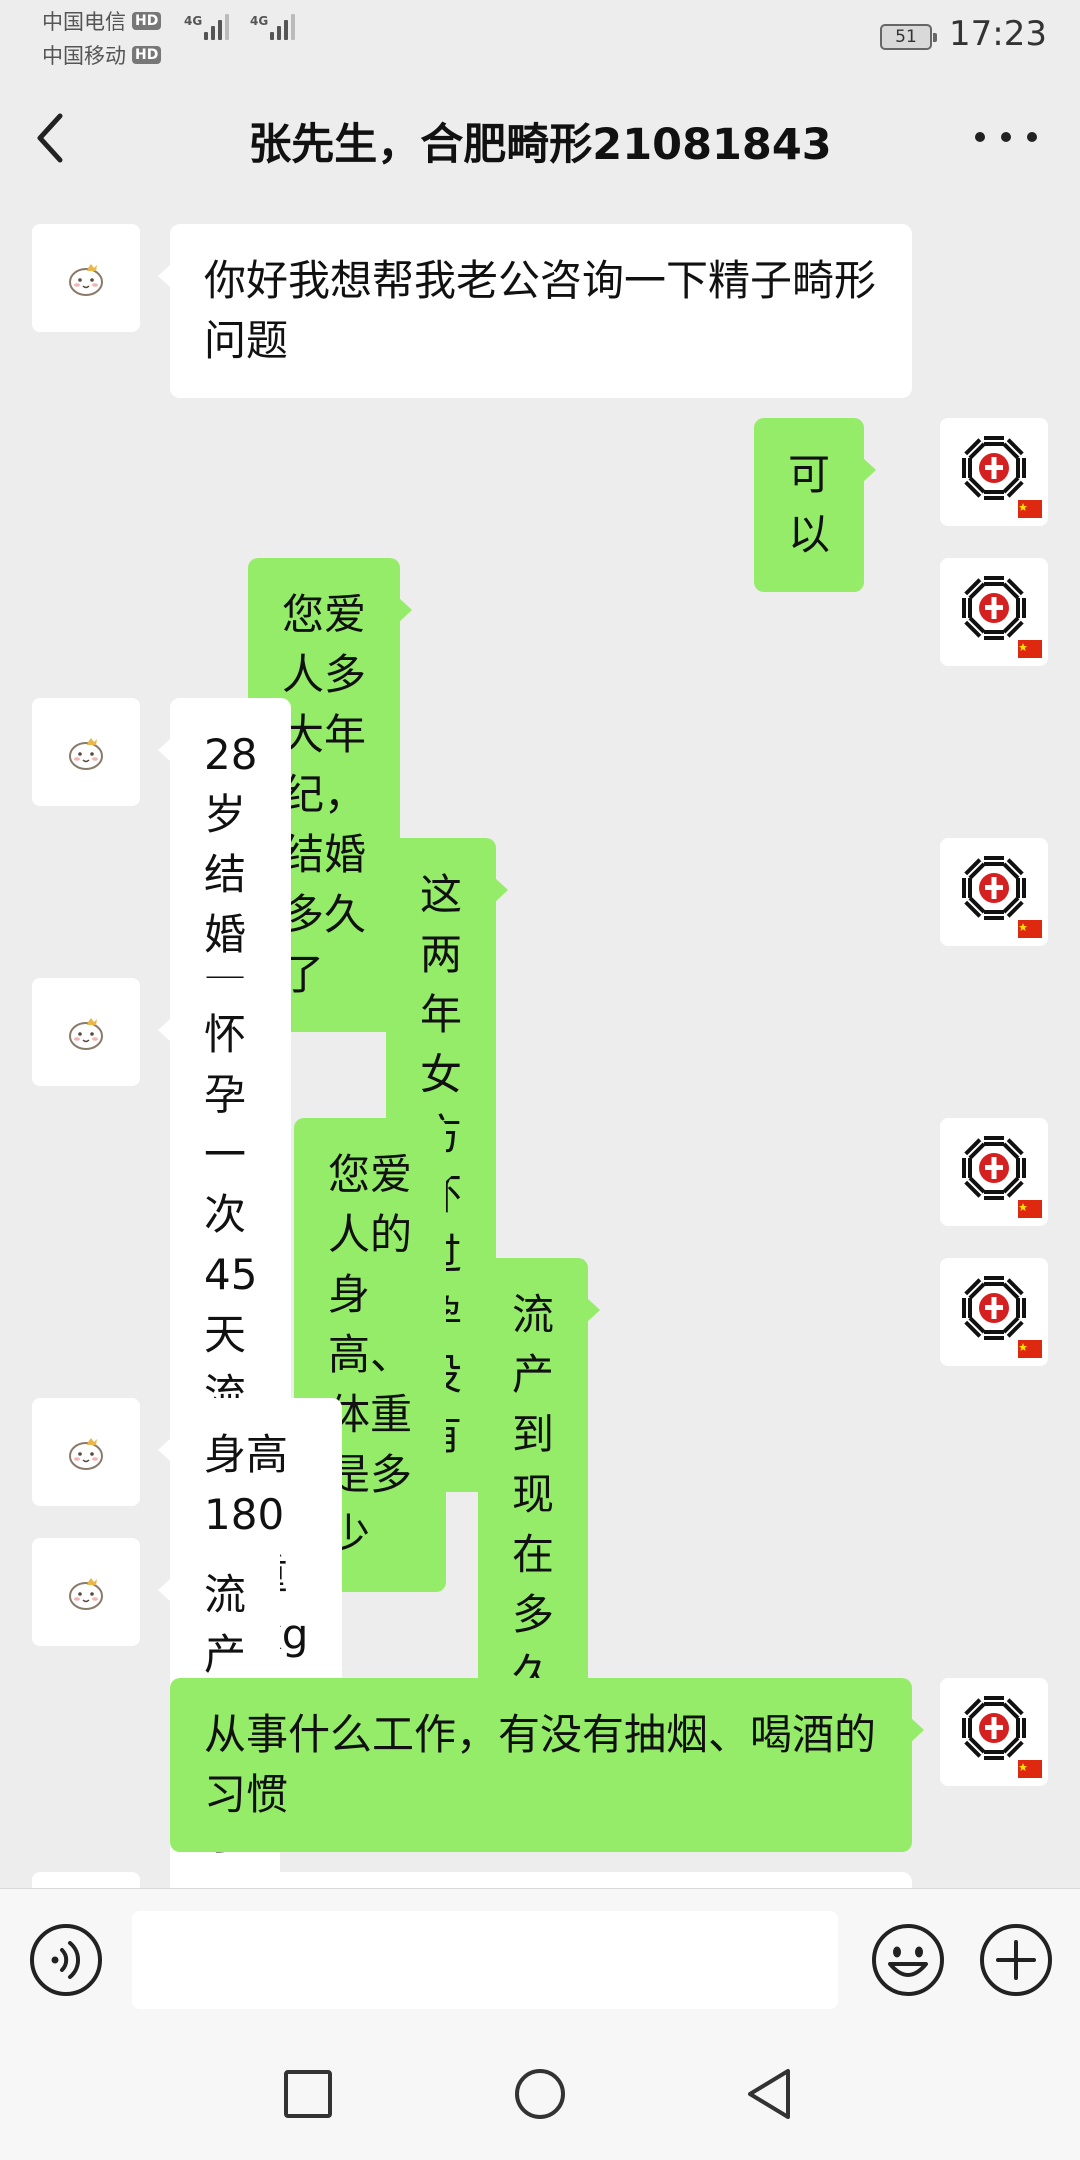 The image size is (1080, 2160). I want to click on system-back-button, so click(770, 2094).